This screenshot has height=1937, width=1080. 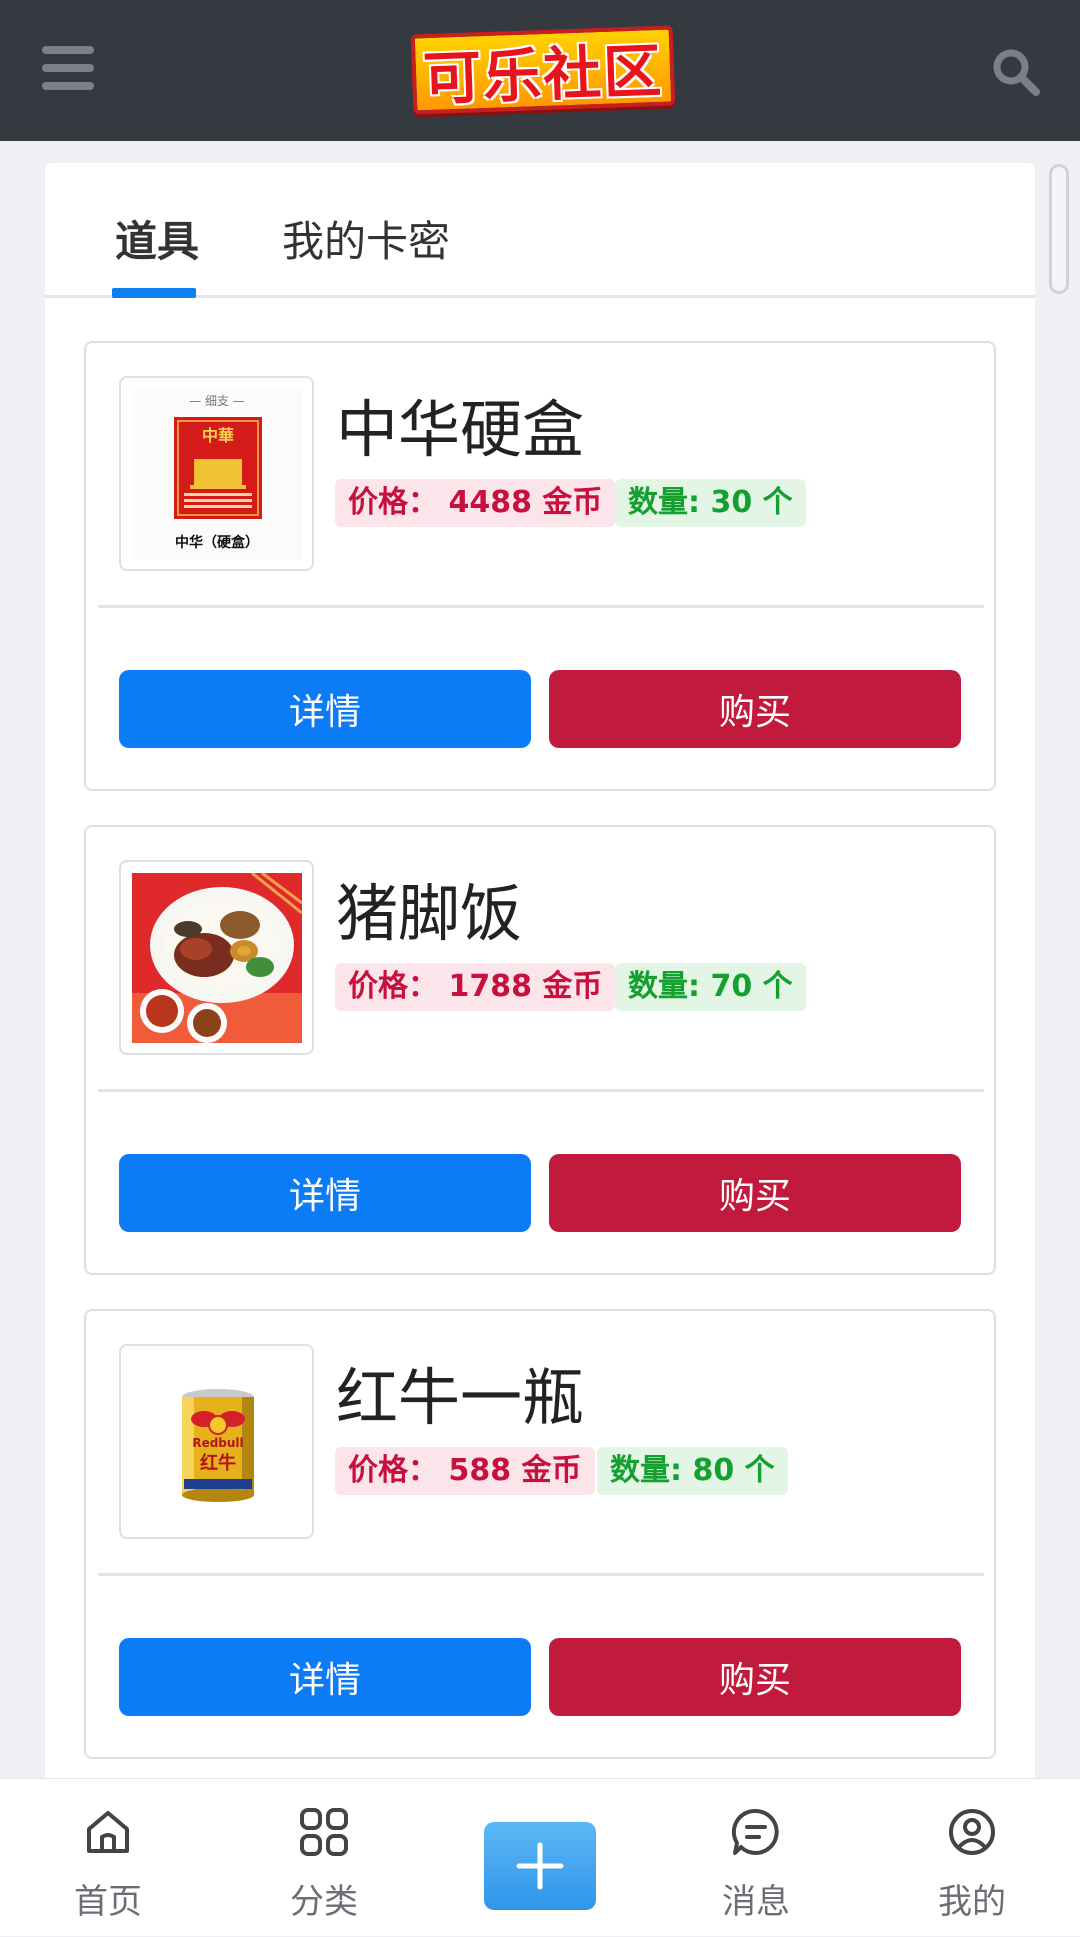 I want to click on scrollbar-thumb, so click(x=1059, y=229).